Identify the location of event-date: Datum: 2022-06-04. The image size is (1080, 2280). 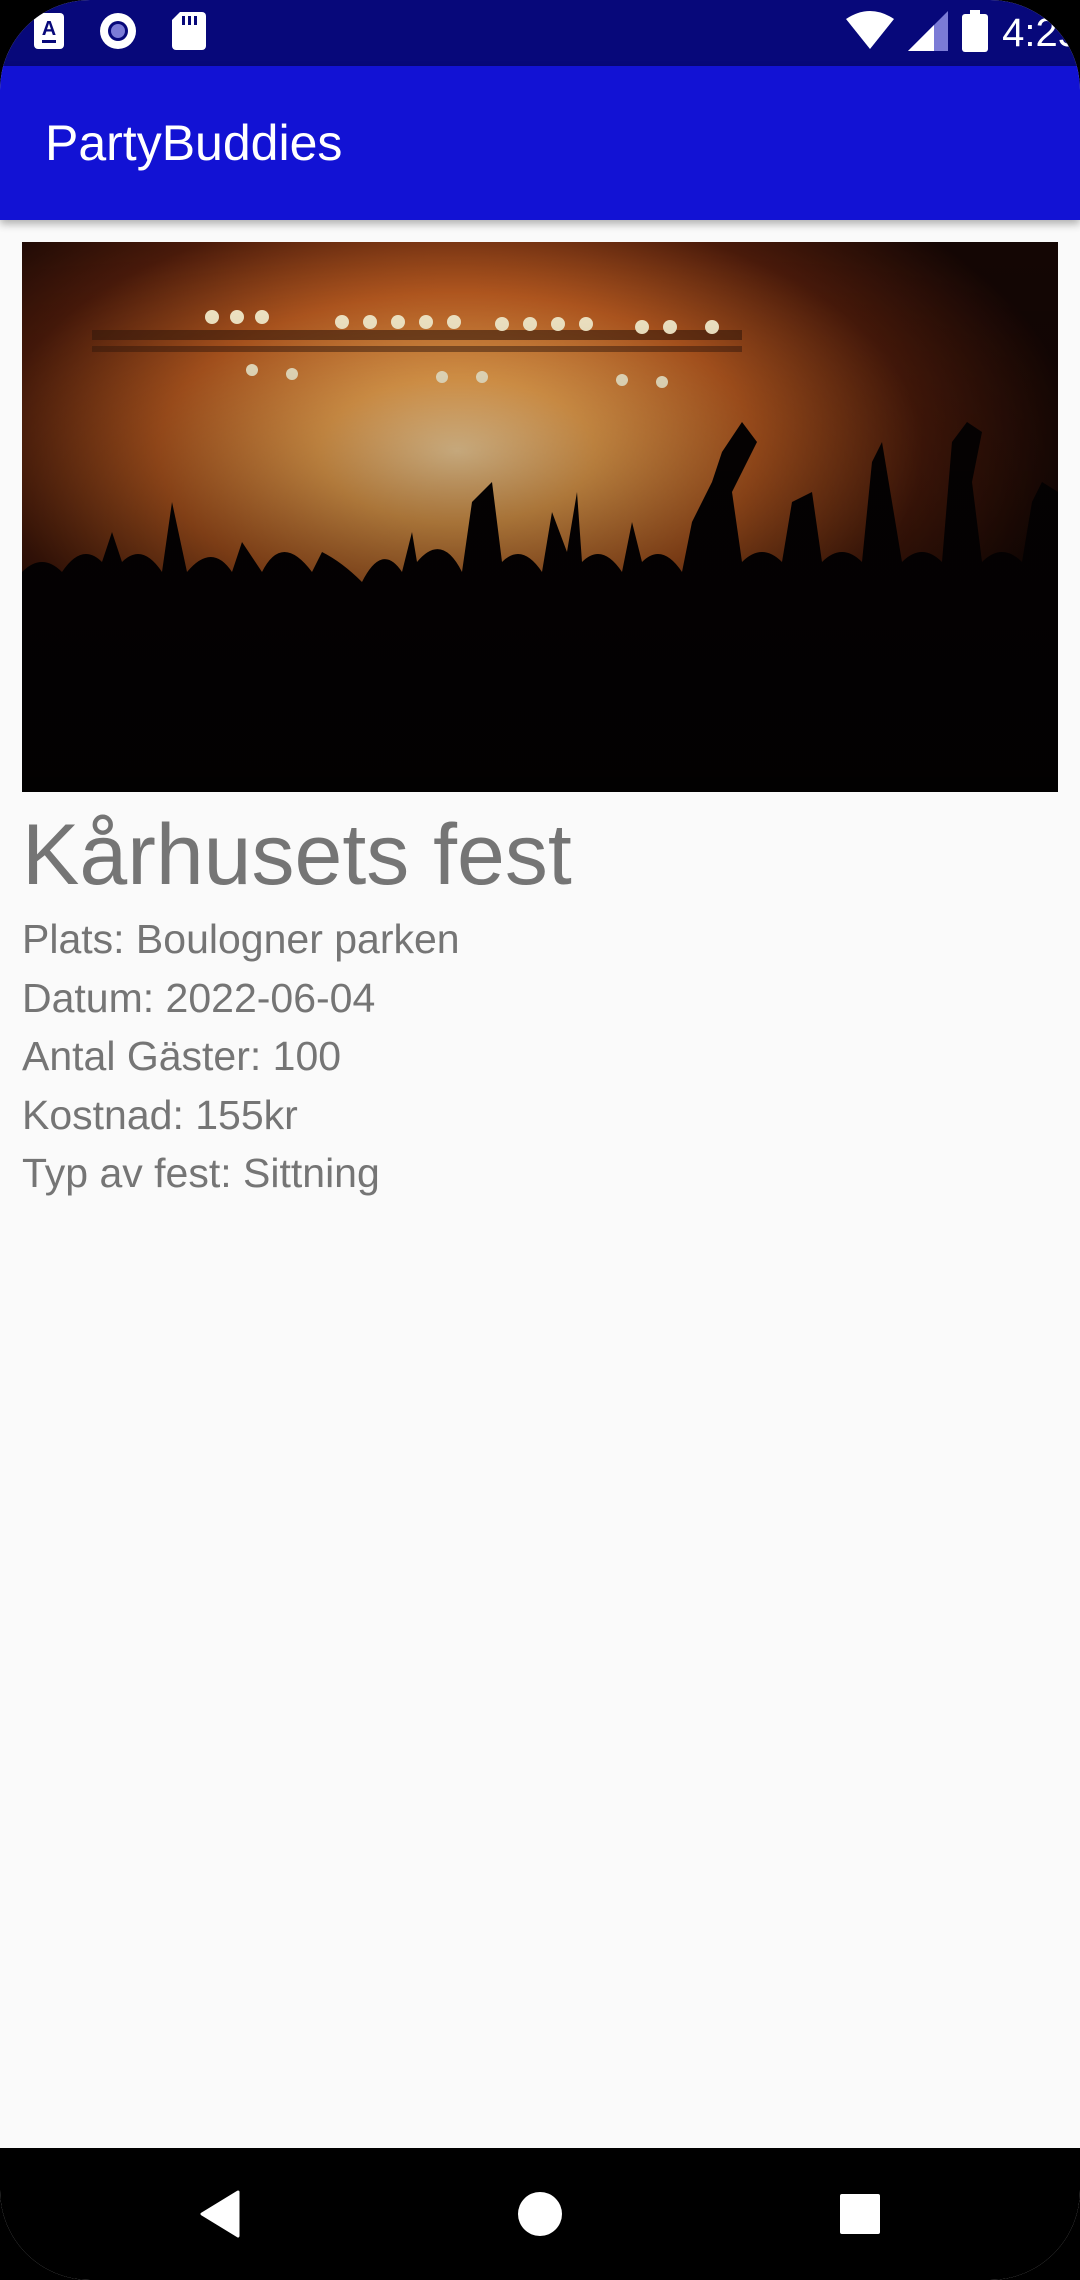
(199, 997).